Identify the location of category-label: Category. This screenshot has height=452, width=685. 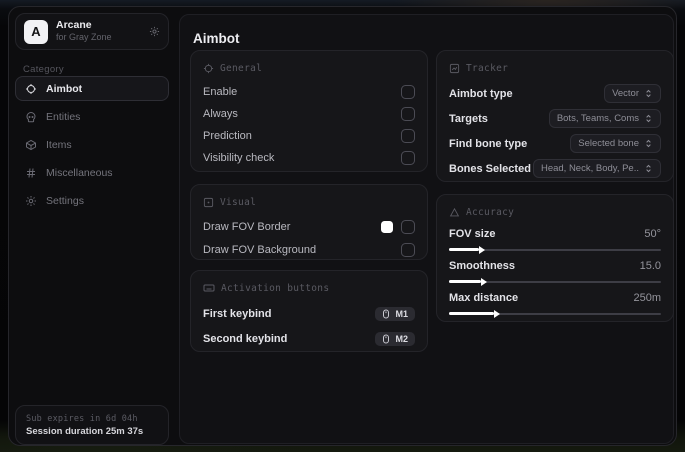
(43, 69).